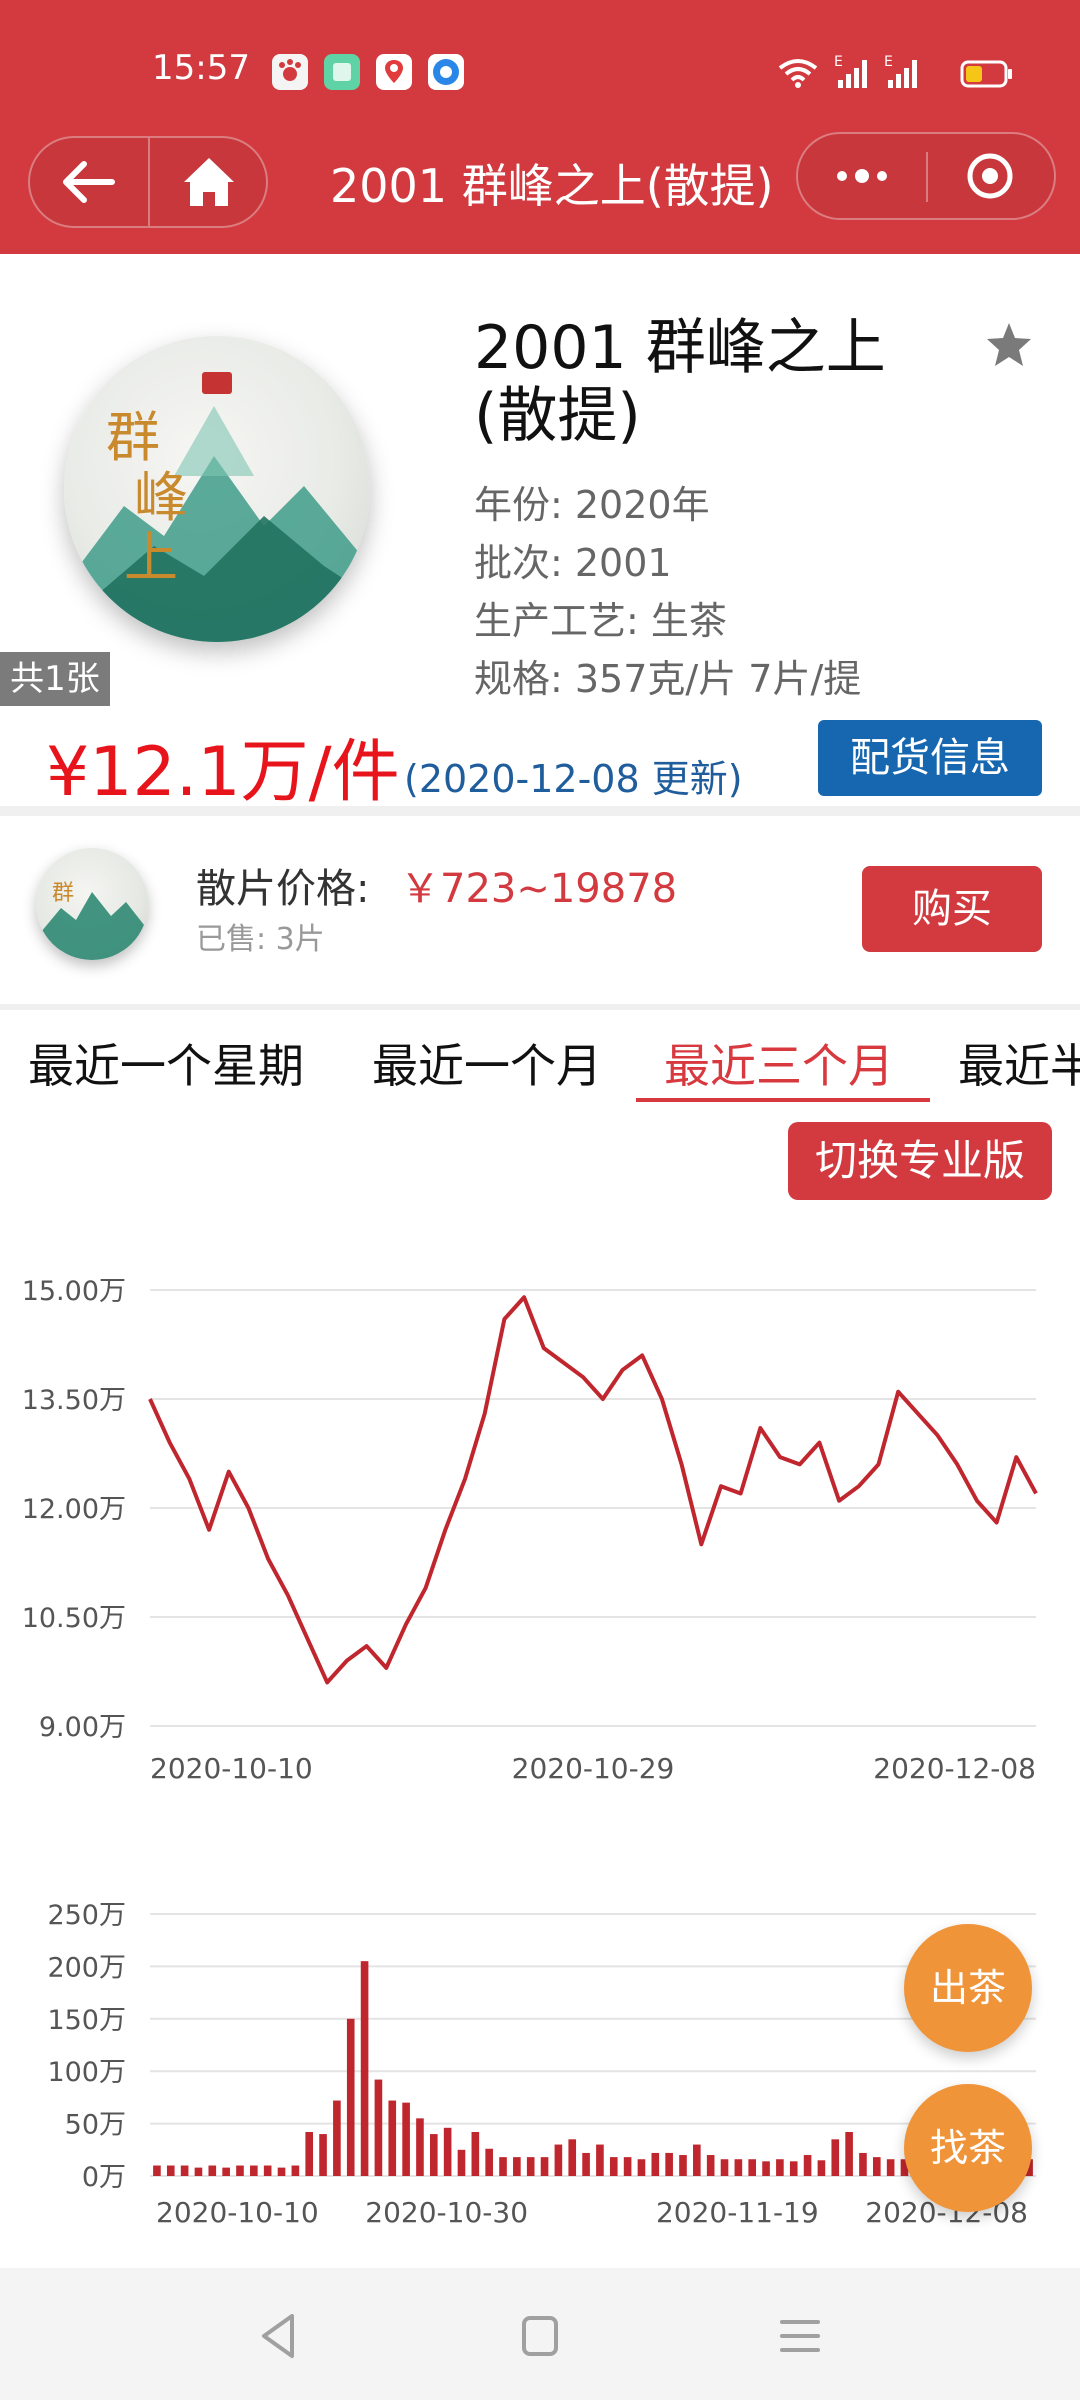  What do you see at coordinates (552, 186) in the screenshot?
I see `nav-title: 2001 群峰之上(散提)` at bounding box center [552, 186].